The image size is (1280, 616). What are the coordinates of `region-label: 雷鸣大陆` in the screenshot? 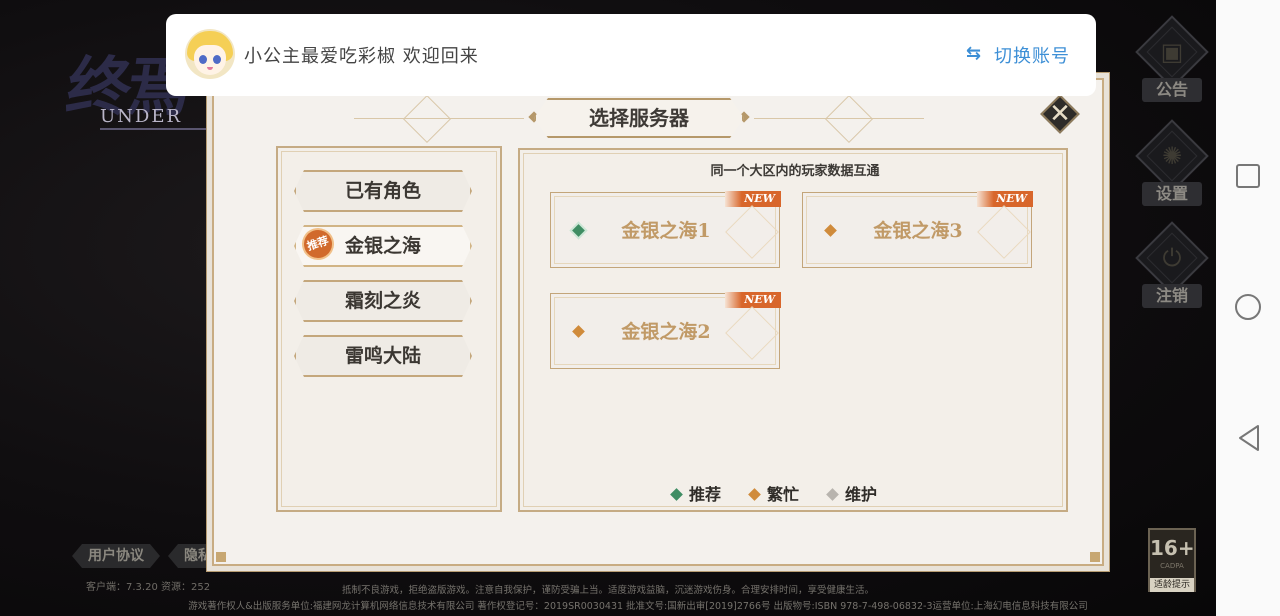 It's located at (382, 356).